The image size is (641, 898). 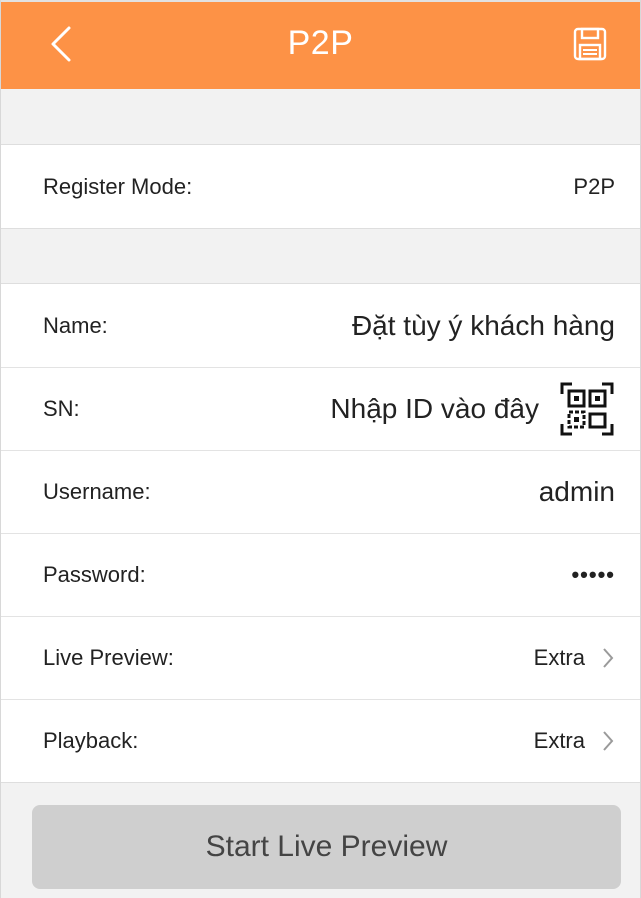 What do you see at coordinates (320, 740) in the screenshot?
I see `playback-row: Playback: Extra` at bounding box center [320, 740].